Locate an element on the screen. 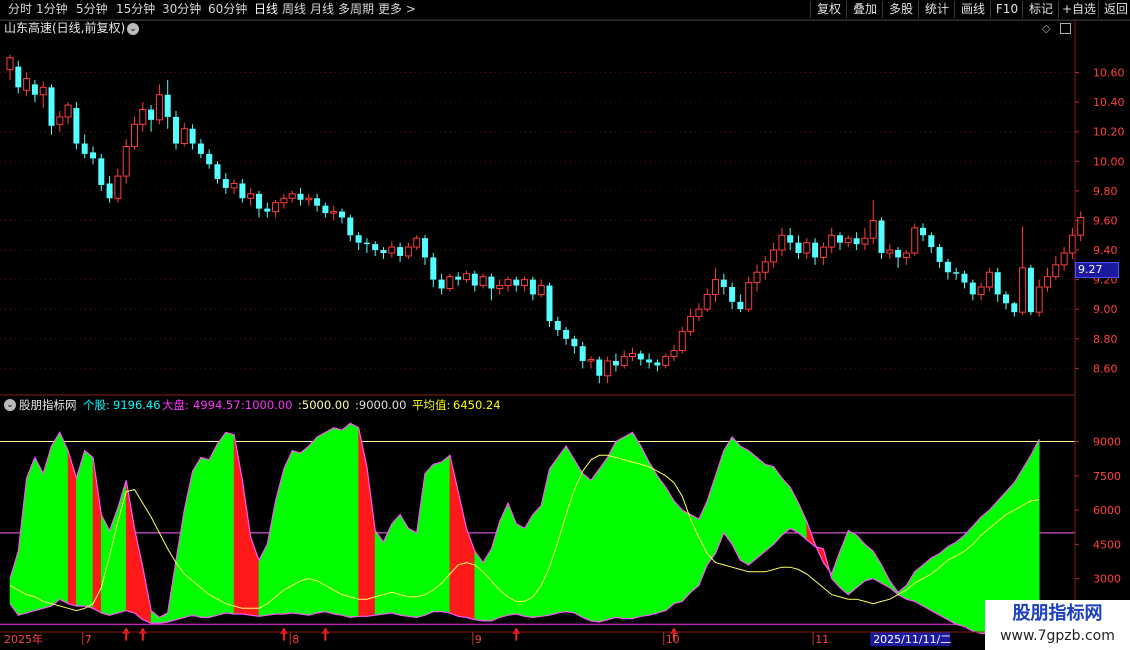  avg-value: 6450.24 is located at coordinates (477, 405).